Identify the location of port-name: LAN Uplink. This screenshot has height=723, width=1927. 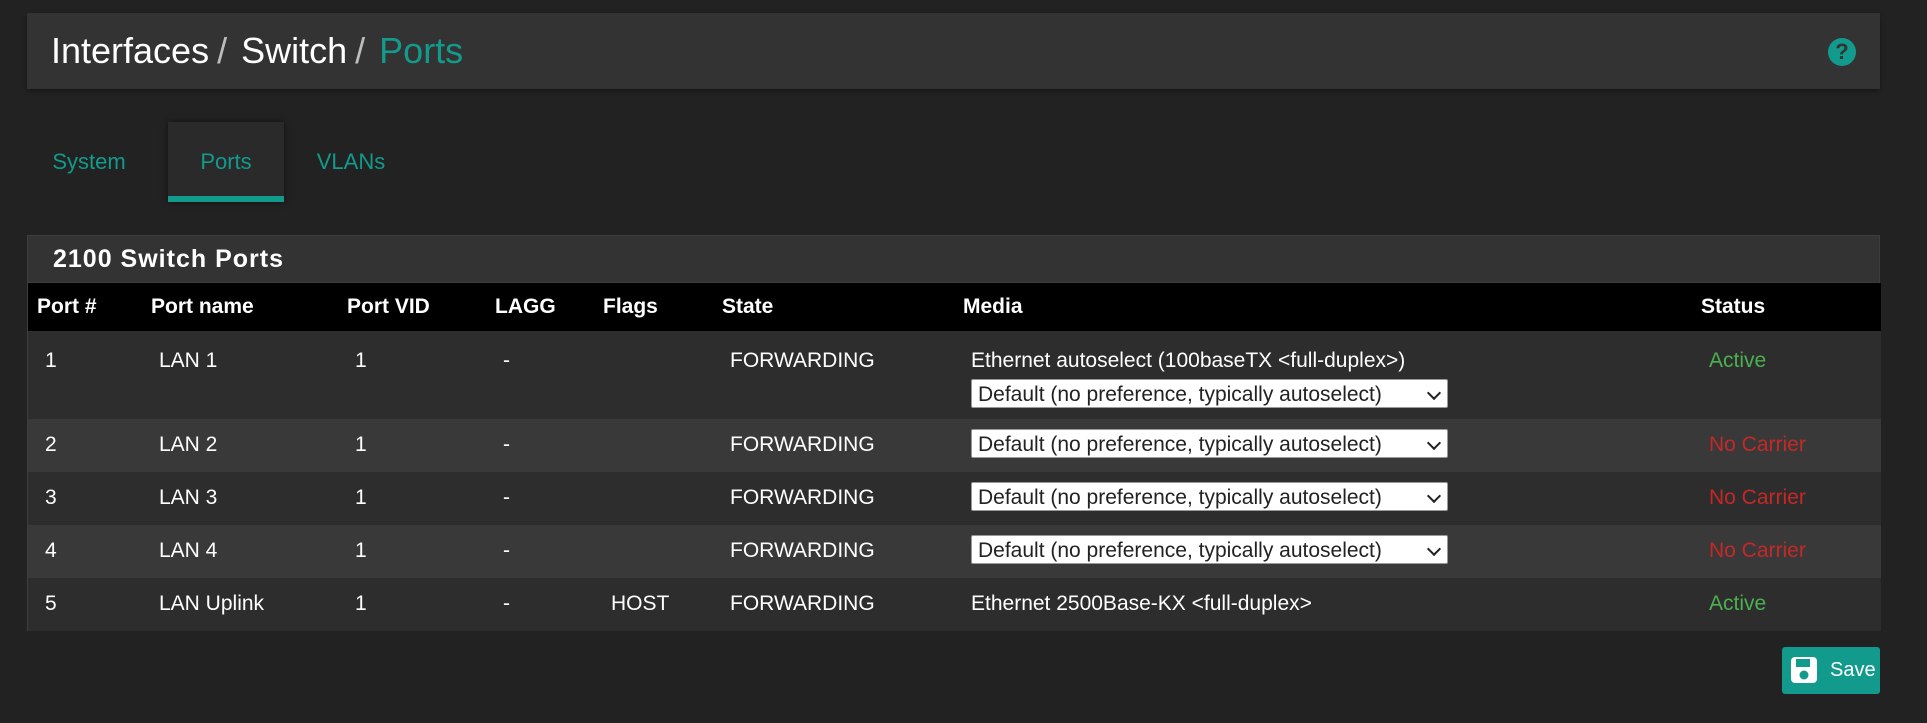
(212, 603).